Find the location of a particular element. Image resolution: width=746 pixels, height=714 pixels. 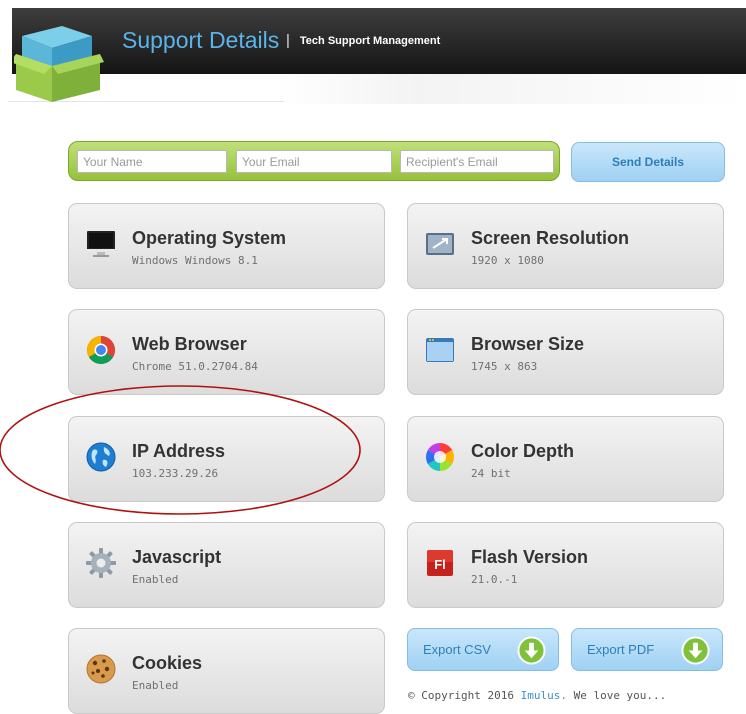

card-value: 1745 x 863 is located at coordinates (504, 366).